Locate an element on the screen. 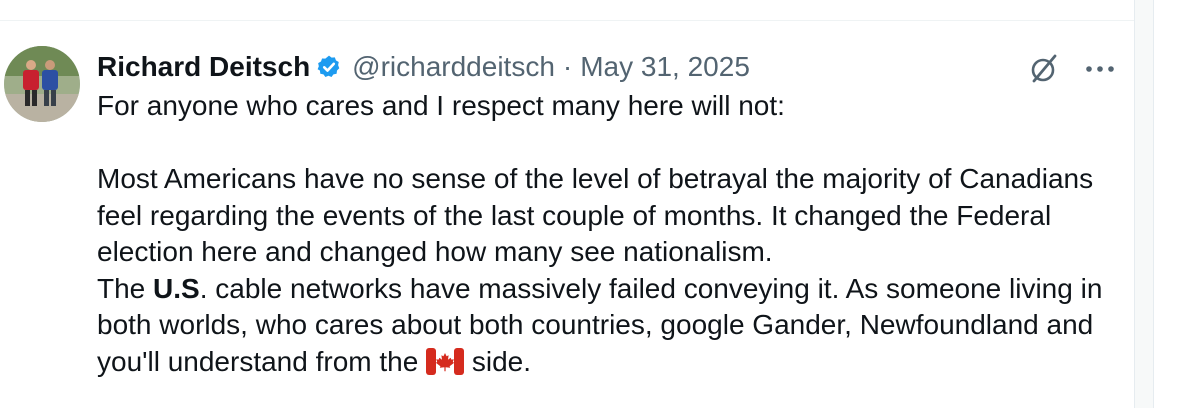  avatar is located at coordinates (42, 84).